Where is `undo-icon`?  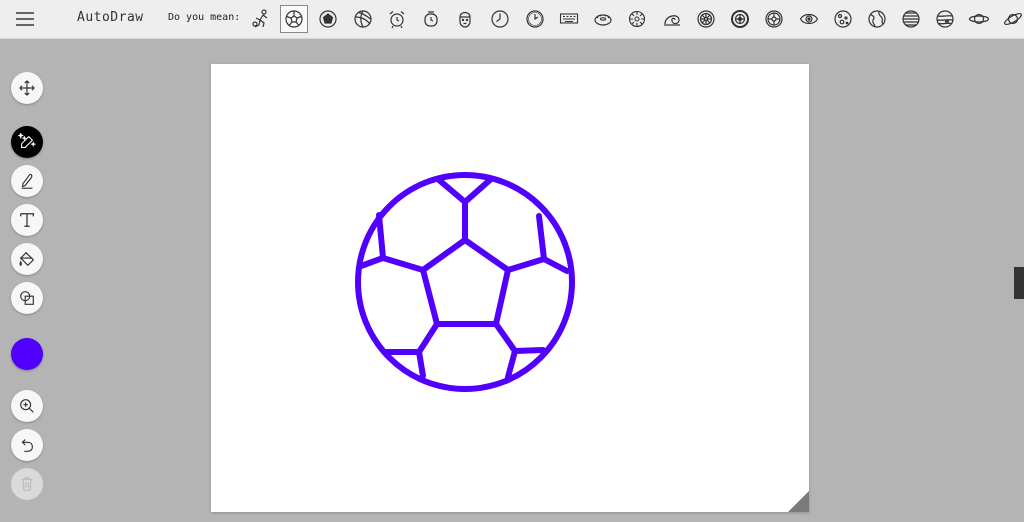 undo-icon is located at coordinates (27, 445).